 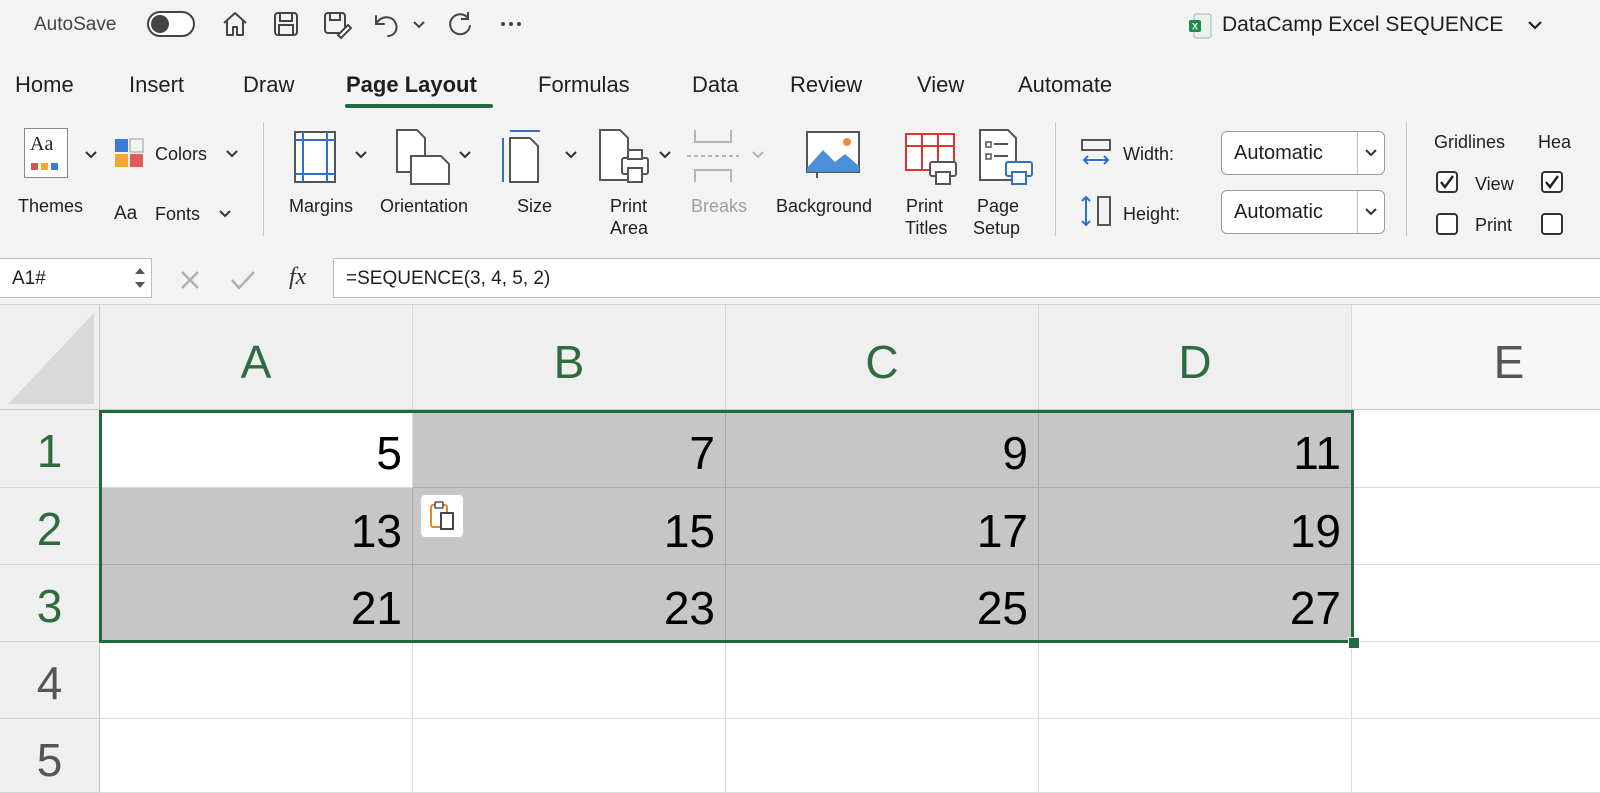 What do you see at coordinates (1370, 153) in the screenshot?
I see `width-dropdown-arrow` at bounding box center [1370, 153].